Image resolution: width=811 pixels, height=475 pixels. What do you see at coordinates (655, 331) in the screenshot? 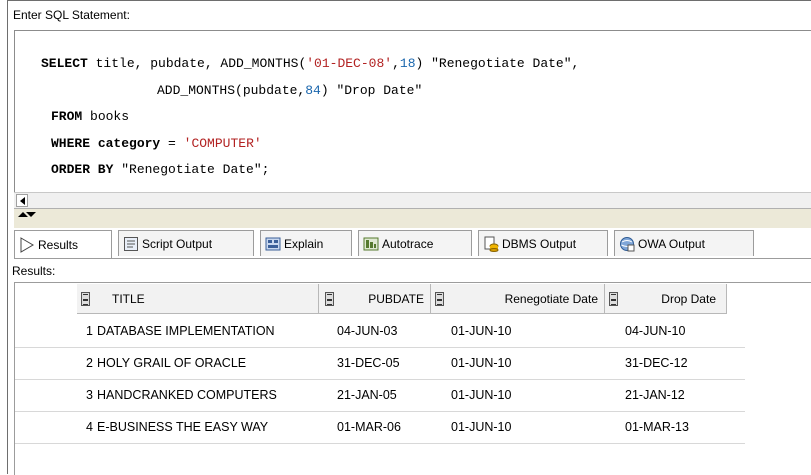
I see `cell-drop-date: 04-JUN-10` at bounding box center [655, 331].